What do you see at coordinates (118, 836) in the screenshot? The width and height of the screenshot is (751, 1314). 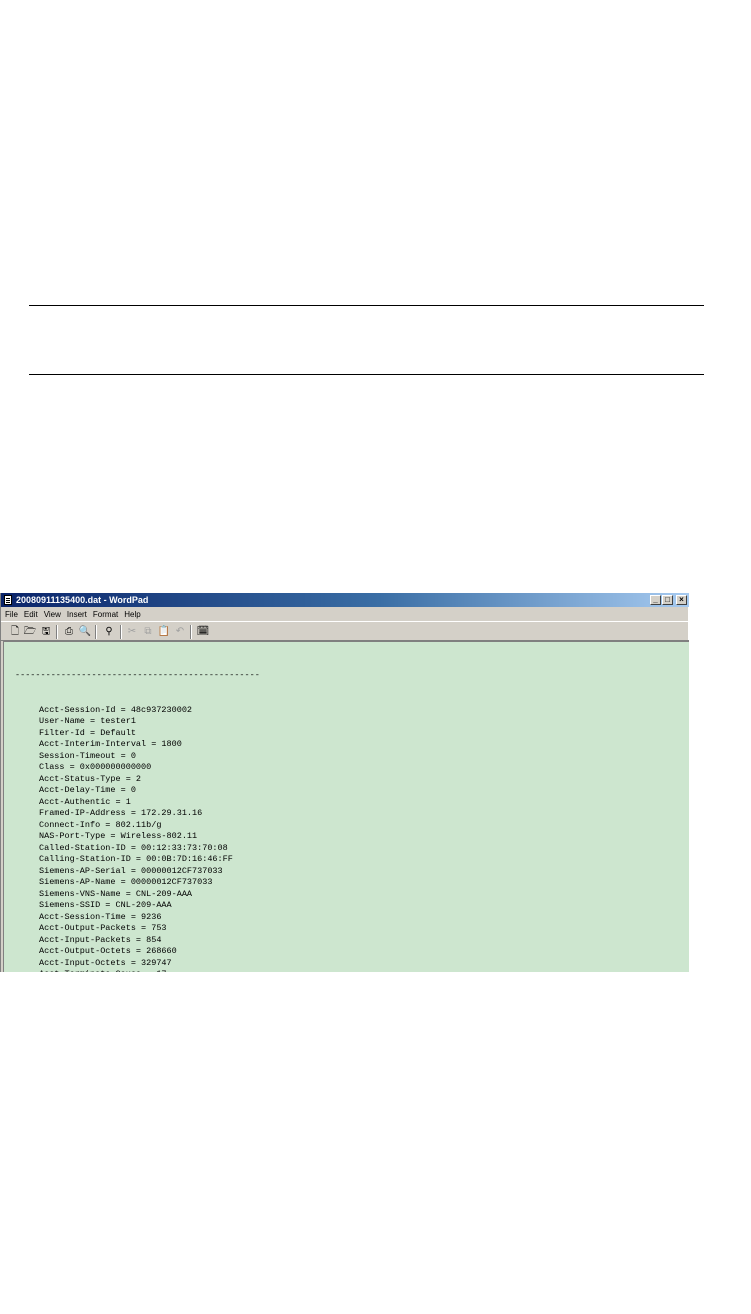 I see `document-line: NAS-Port-Type = Wireless-802.11` at bounding box center [118, 836].